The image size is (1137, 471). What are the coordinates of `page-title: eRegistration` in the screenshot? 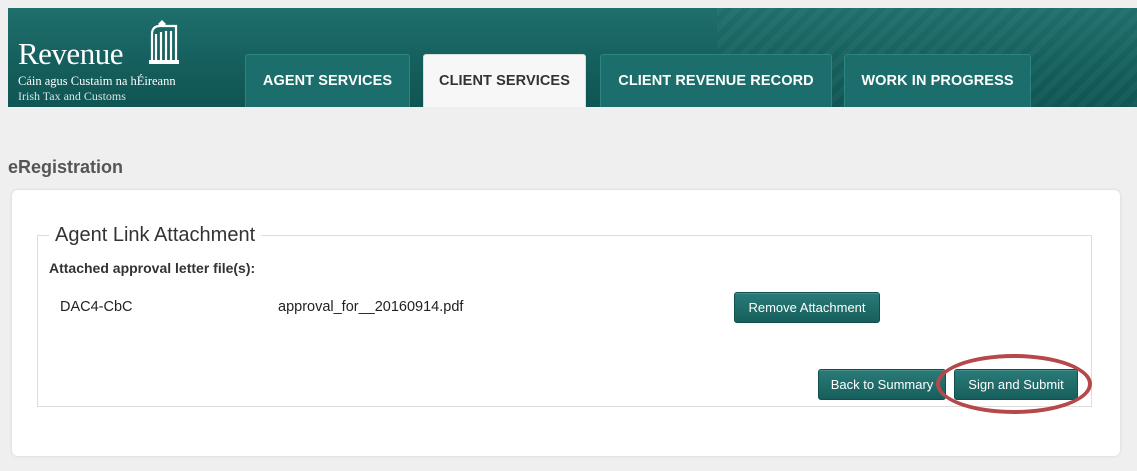 It's located at (66, 167).